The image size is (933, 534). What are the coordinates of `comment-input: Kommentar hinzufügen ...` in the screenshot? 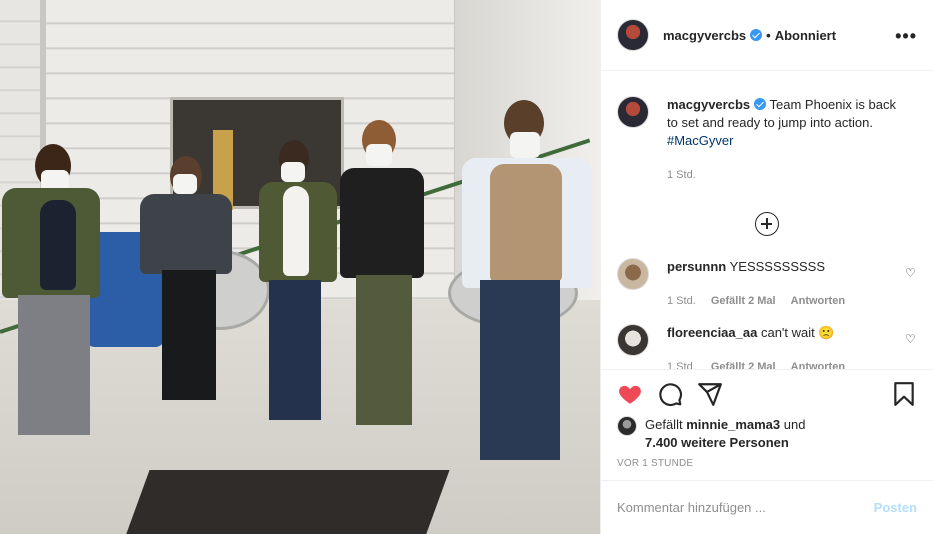 It's located at (745, 507).